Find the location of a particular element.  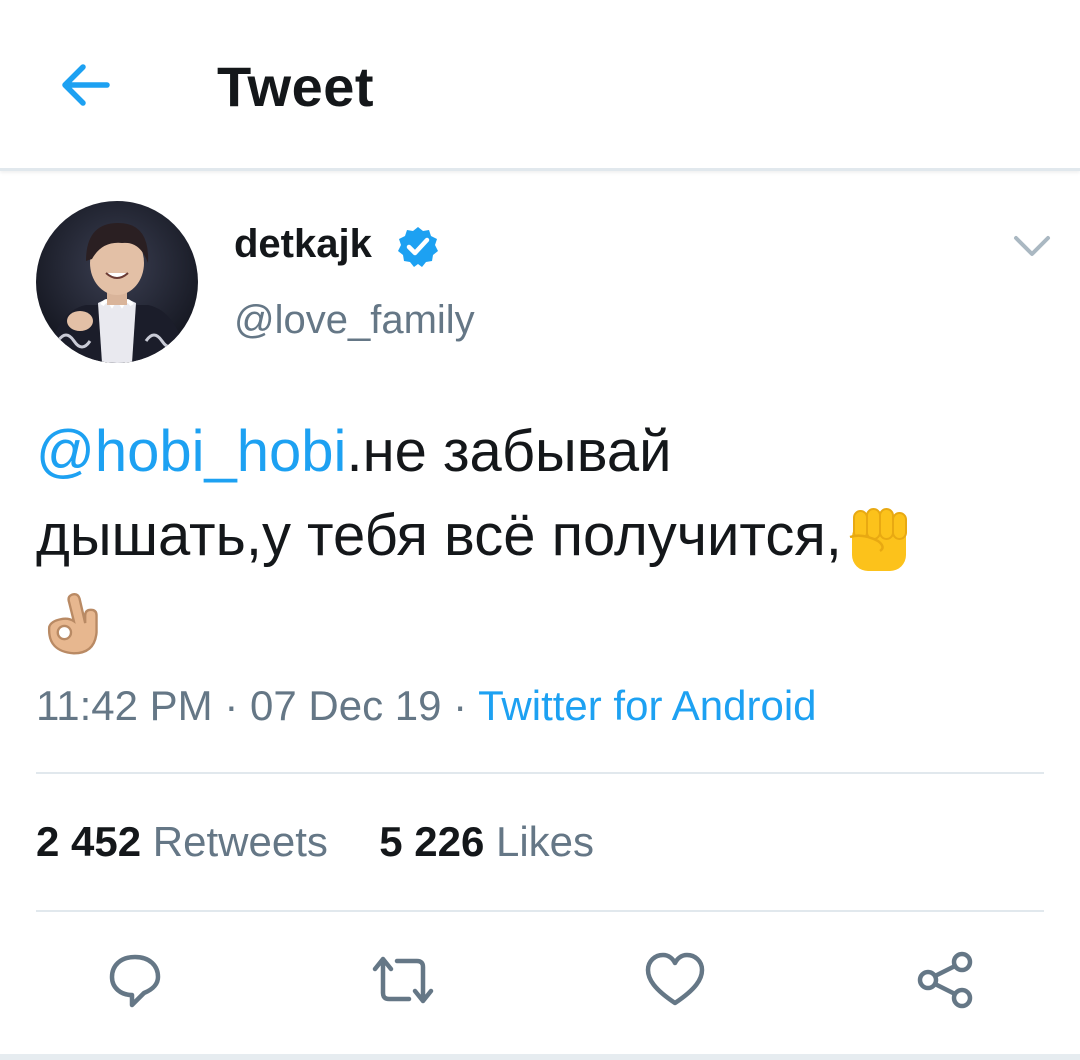

back-button is located at coordinates (85, 85).